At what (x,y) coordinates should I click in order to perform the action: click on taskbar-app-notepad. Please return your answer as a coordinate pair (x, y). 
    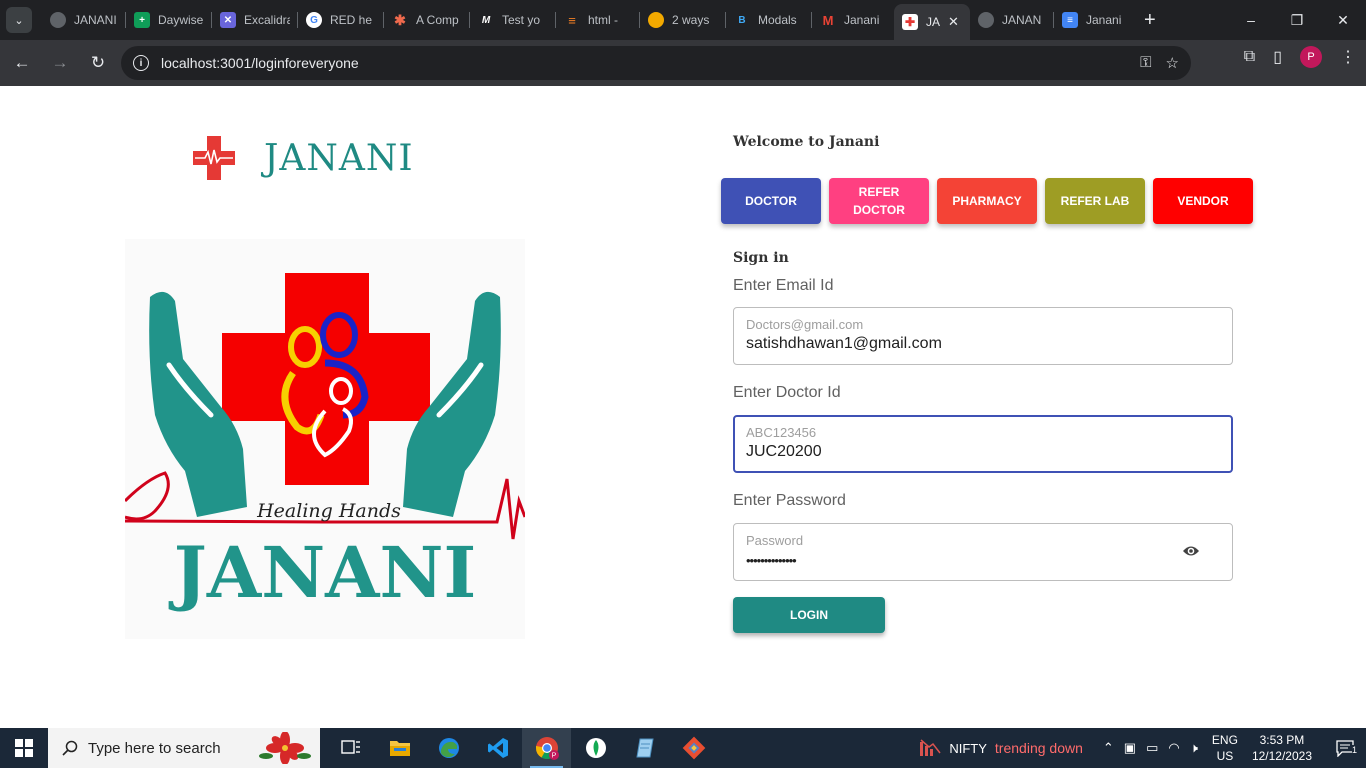
    Looking at the image, I should click on (644, 748).